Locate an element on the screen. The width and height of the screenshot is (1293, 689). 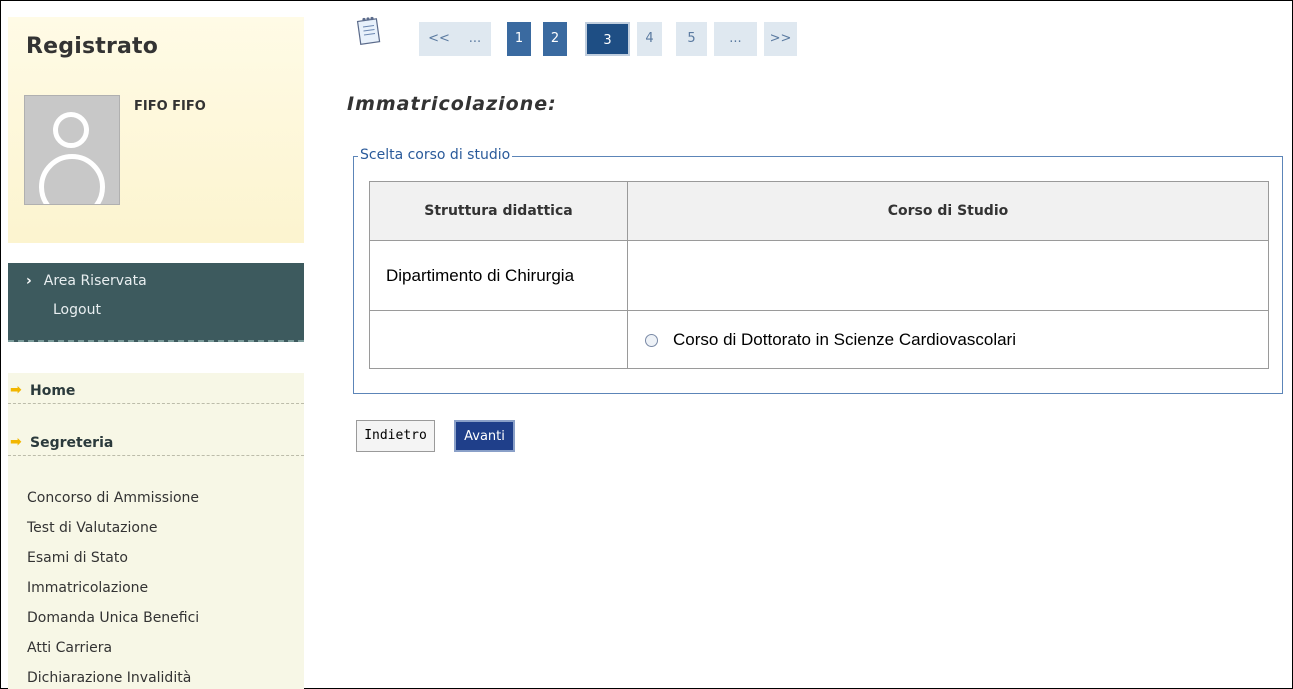
avatar-body-shape is located at coordinates (72, 179).